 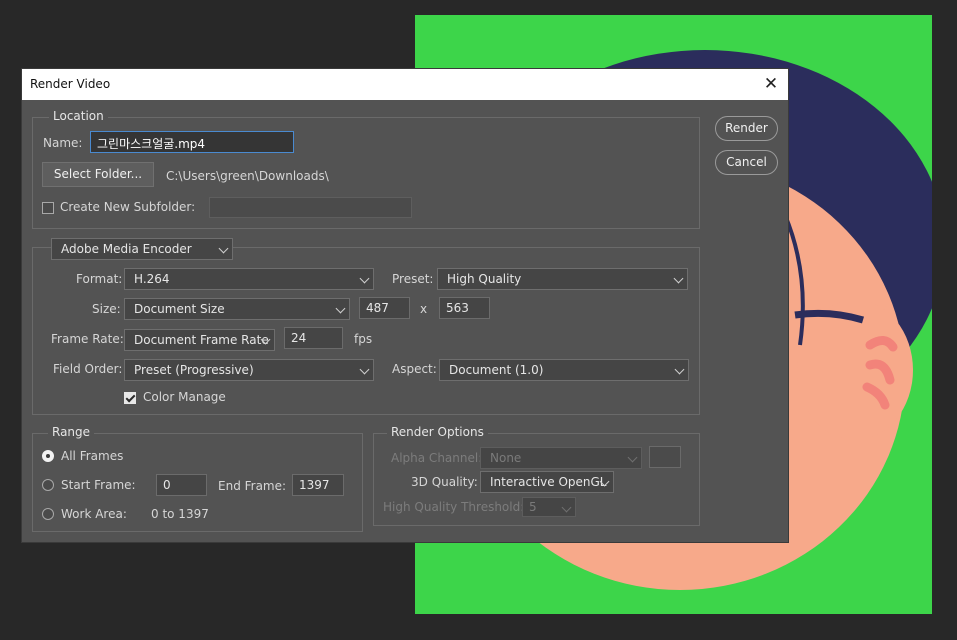 What do you see at coordinates (179, 309) in the screenshot?
I see `size-select-value: Document Size` at bounding box center [179, 309].